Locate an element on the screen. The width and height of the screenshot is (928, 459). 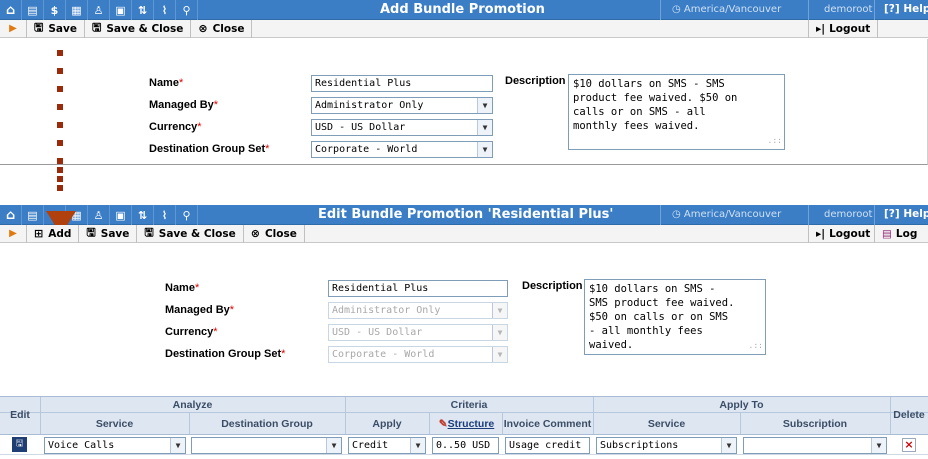
analyze-group-header: Analyze is located at coordinates (192, 405).